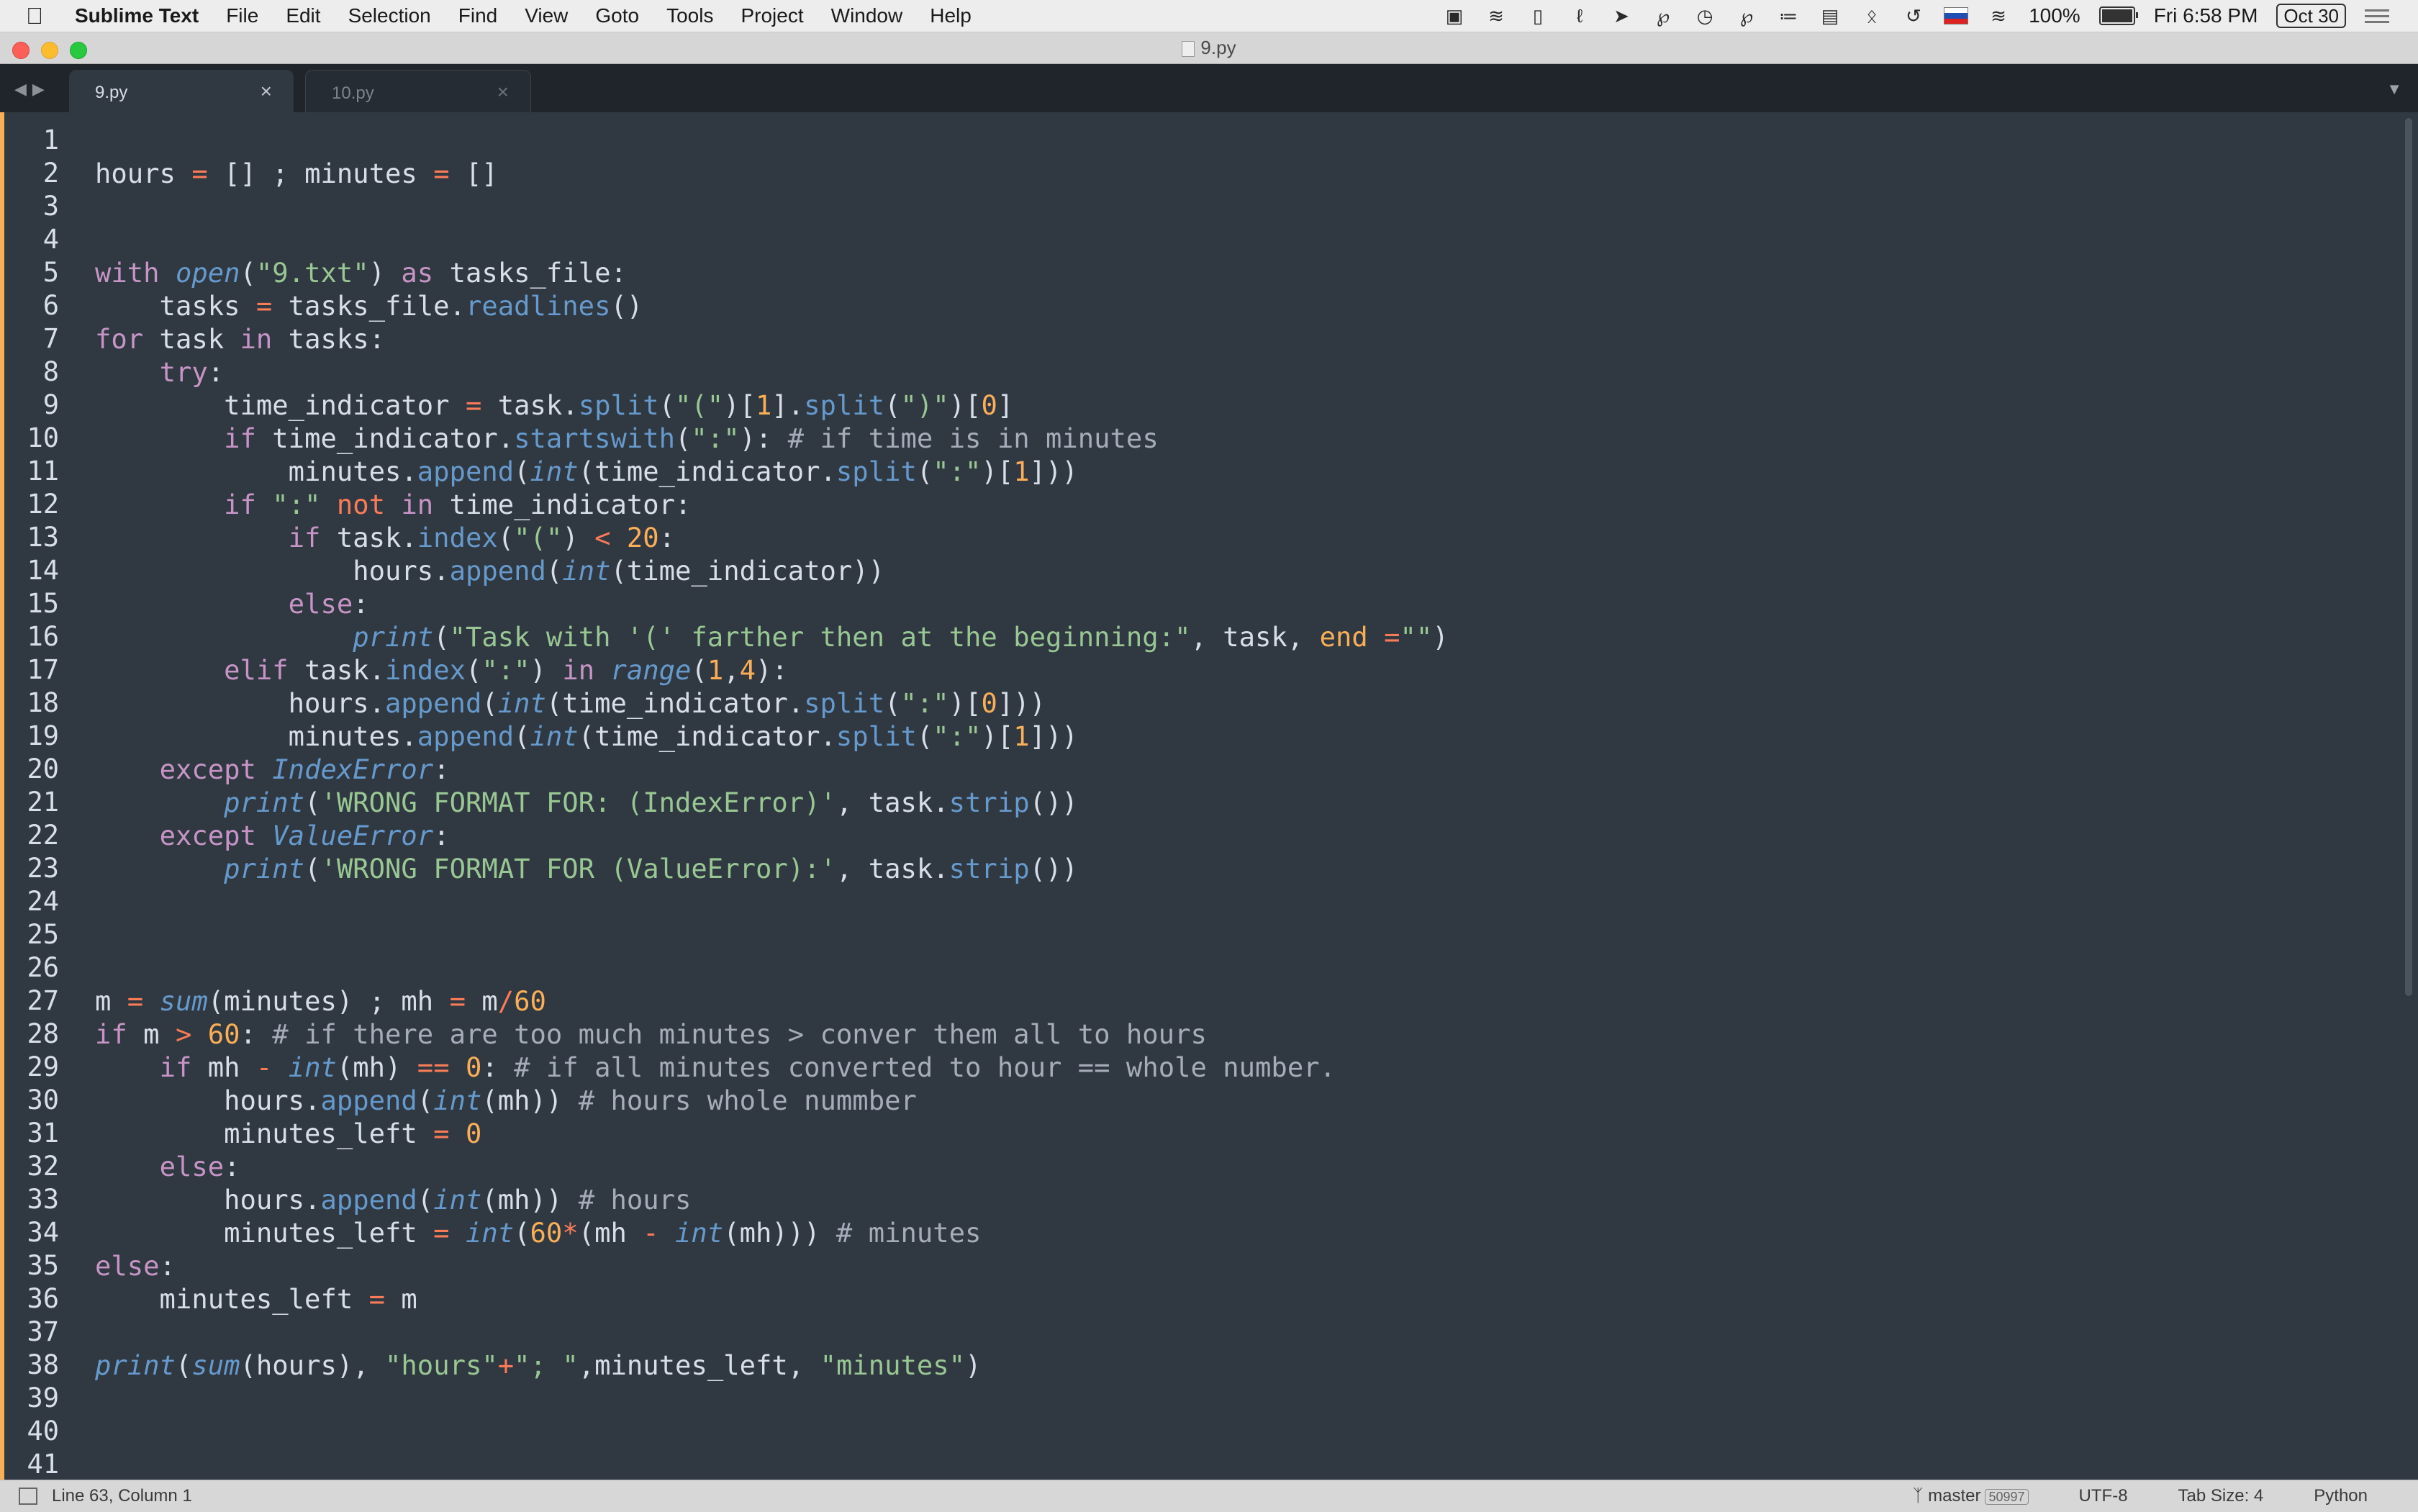 The width and height of the screenshot is (2418, 1512). I want to click on code-token: -, so click(264, 1067).